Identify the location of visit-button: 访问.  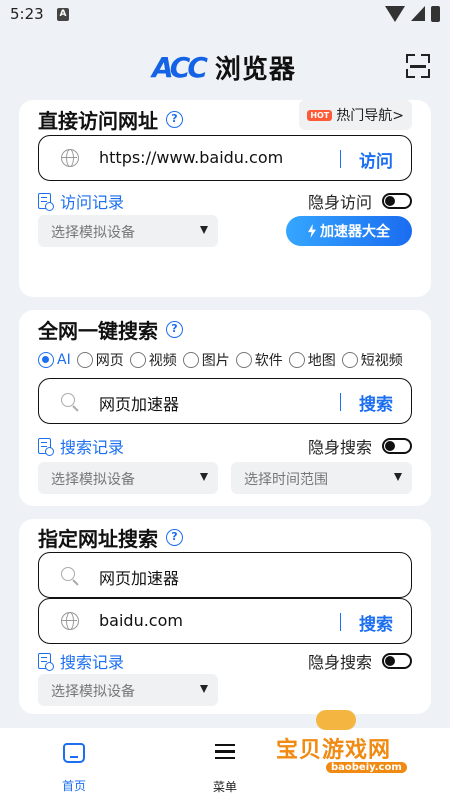
(376, 159).